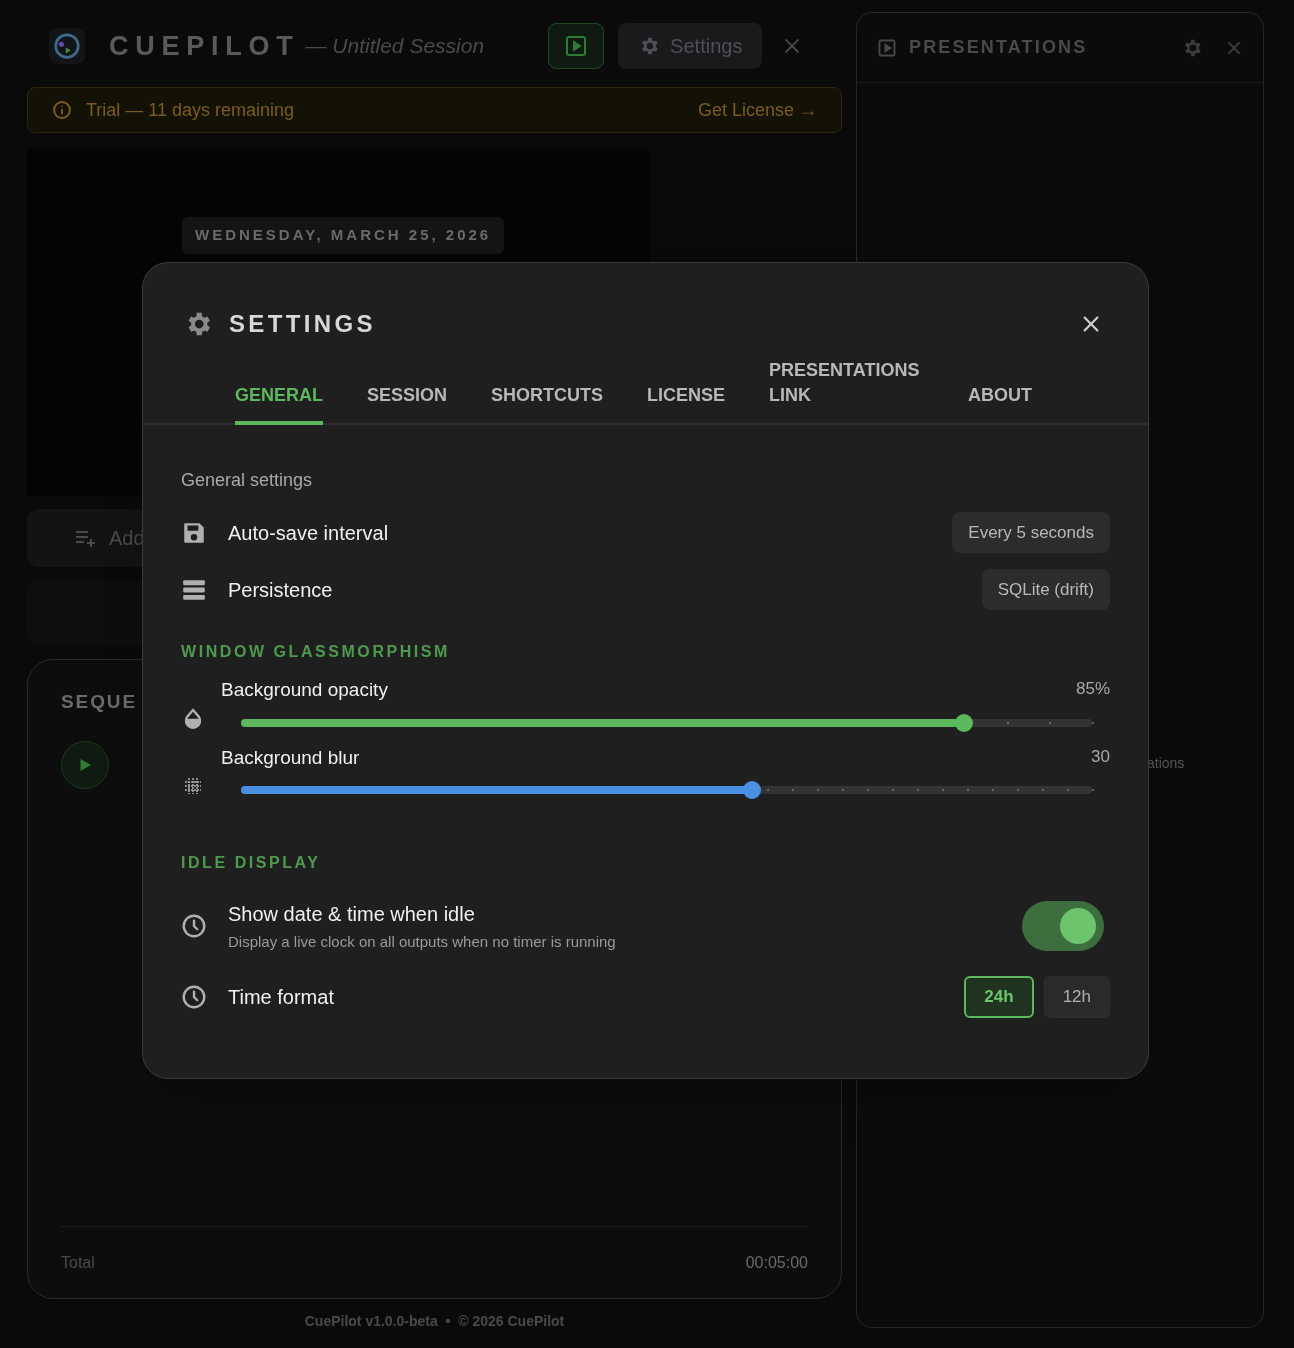  I want to click on date-label: WEDNESDAY, MARCH 25, 2026, so click(343, 235).